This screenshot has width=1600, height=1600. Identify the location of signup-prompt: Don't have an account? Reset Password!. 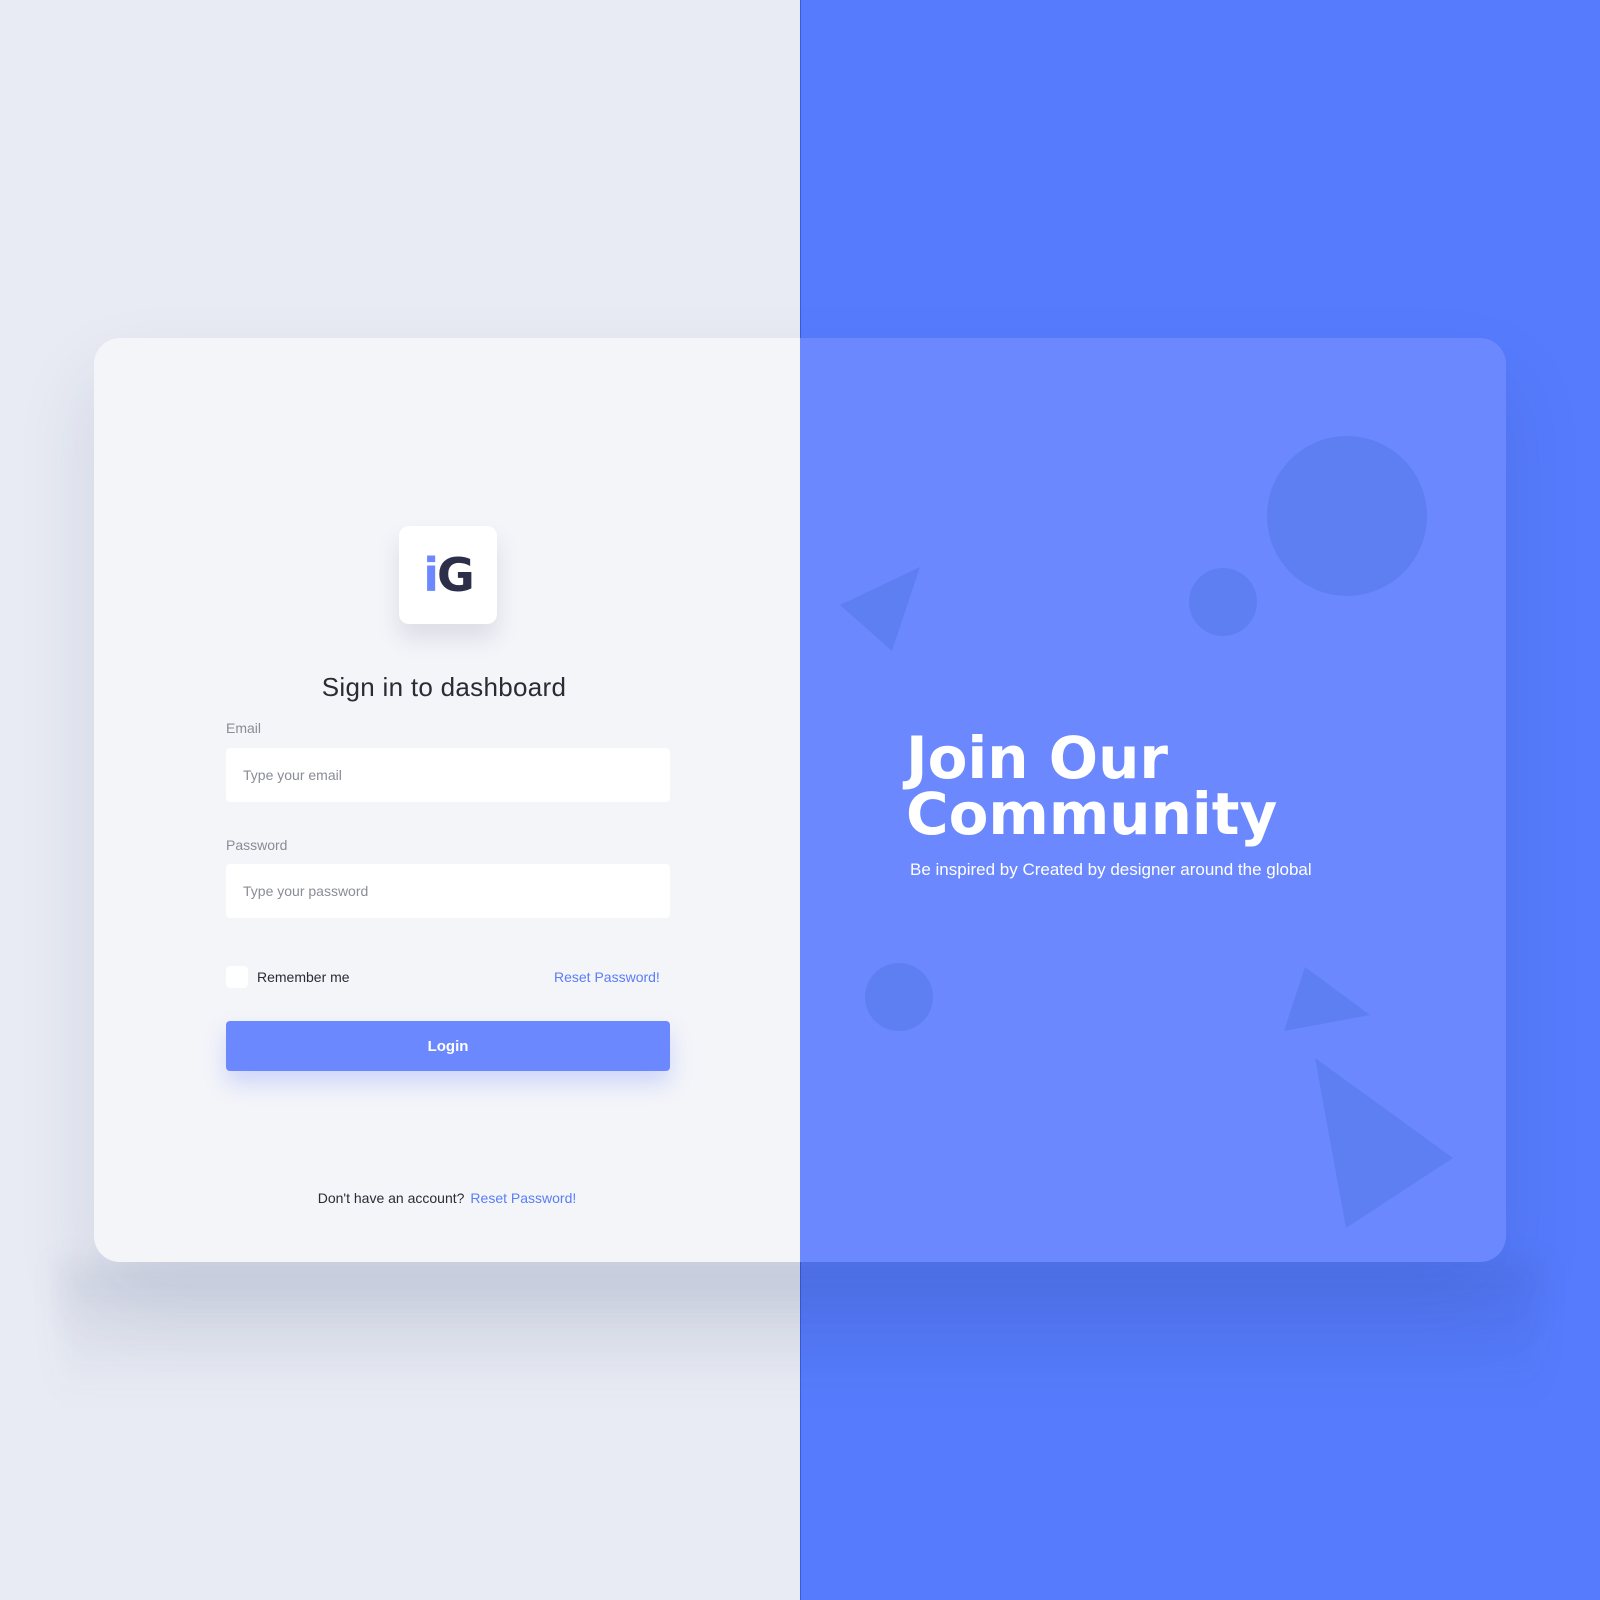
(447, 1198).